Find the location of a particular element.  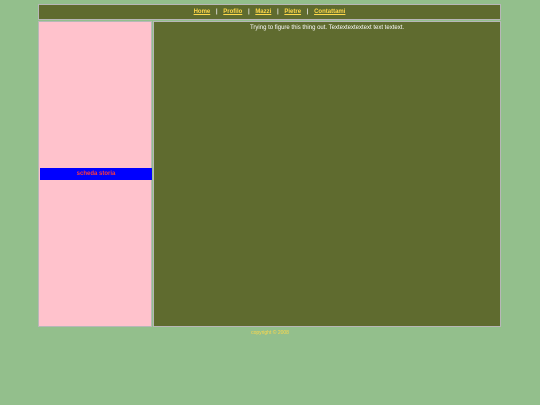

sidebar-band-text: scheda storia is located at coordinates (96, 174).